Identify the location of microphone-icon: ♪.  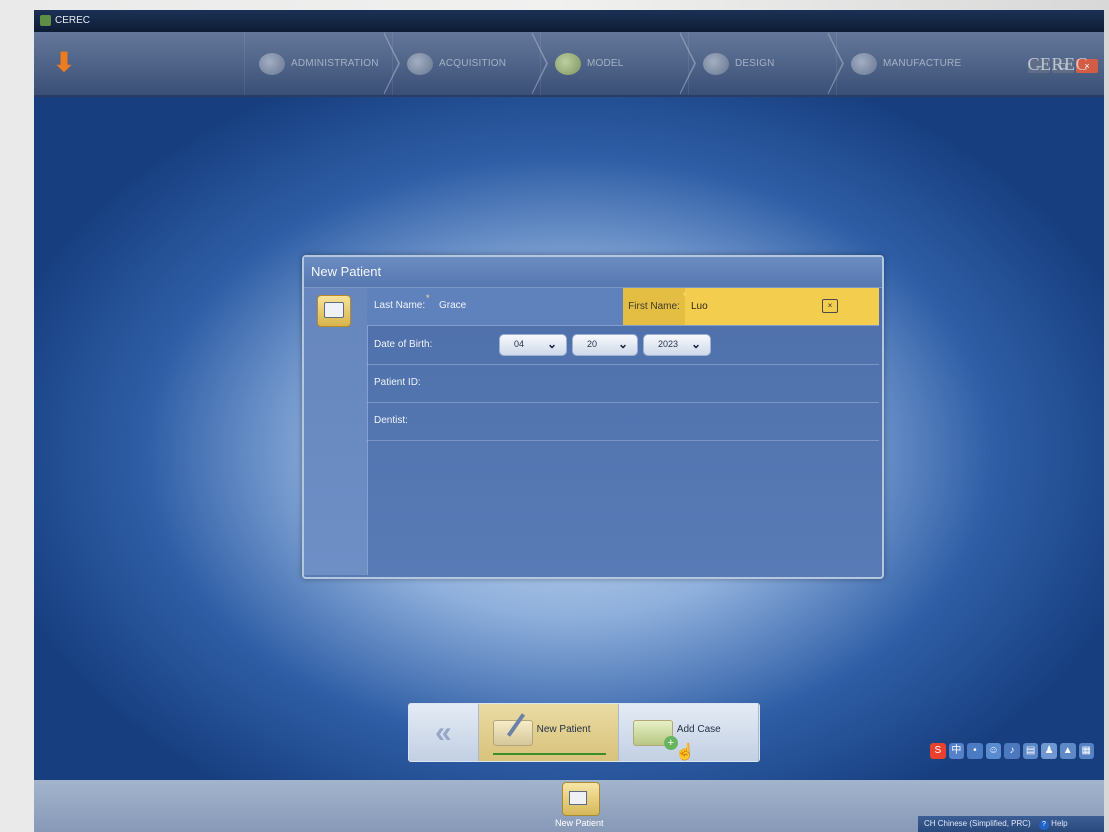
(1012, 751).